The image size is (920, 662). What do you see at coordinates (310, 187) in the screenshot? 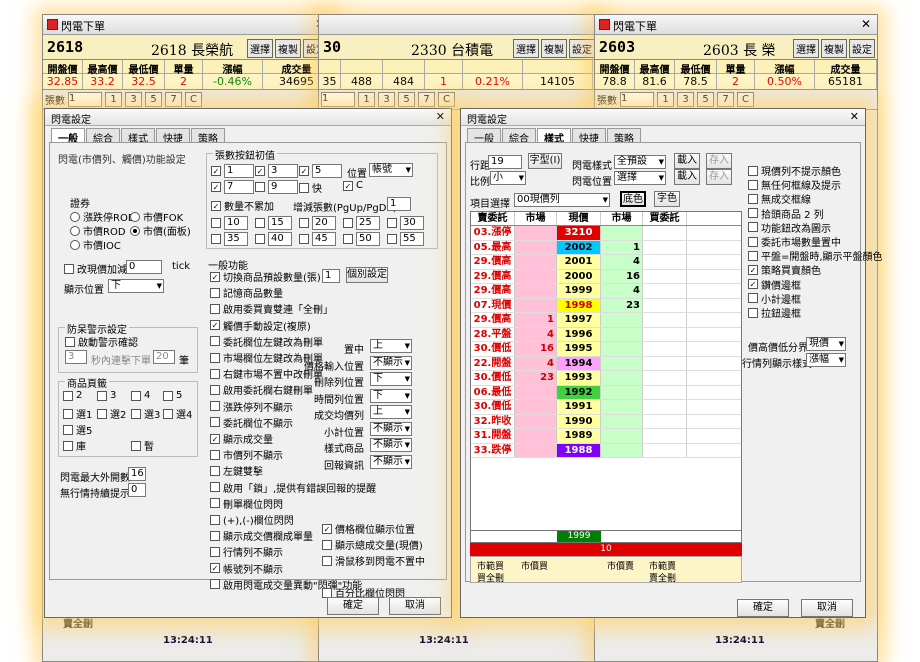
I see `qty-init-fast: 快` at bounding box center [310, 187].